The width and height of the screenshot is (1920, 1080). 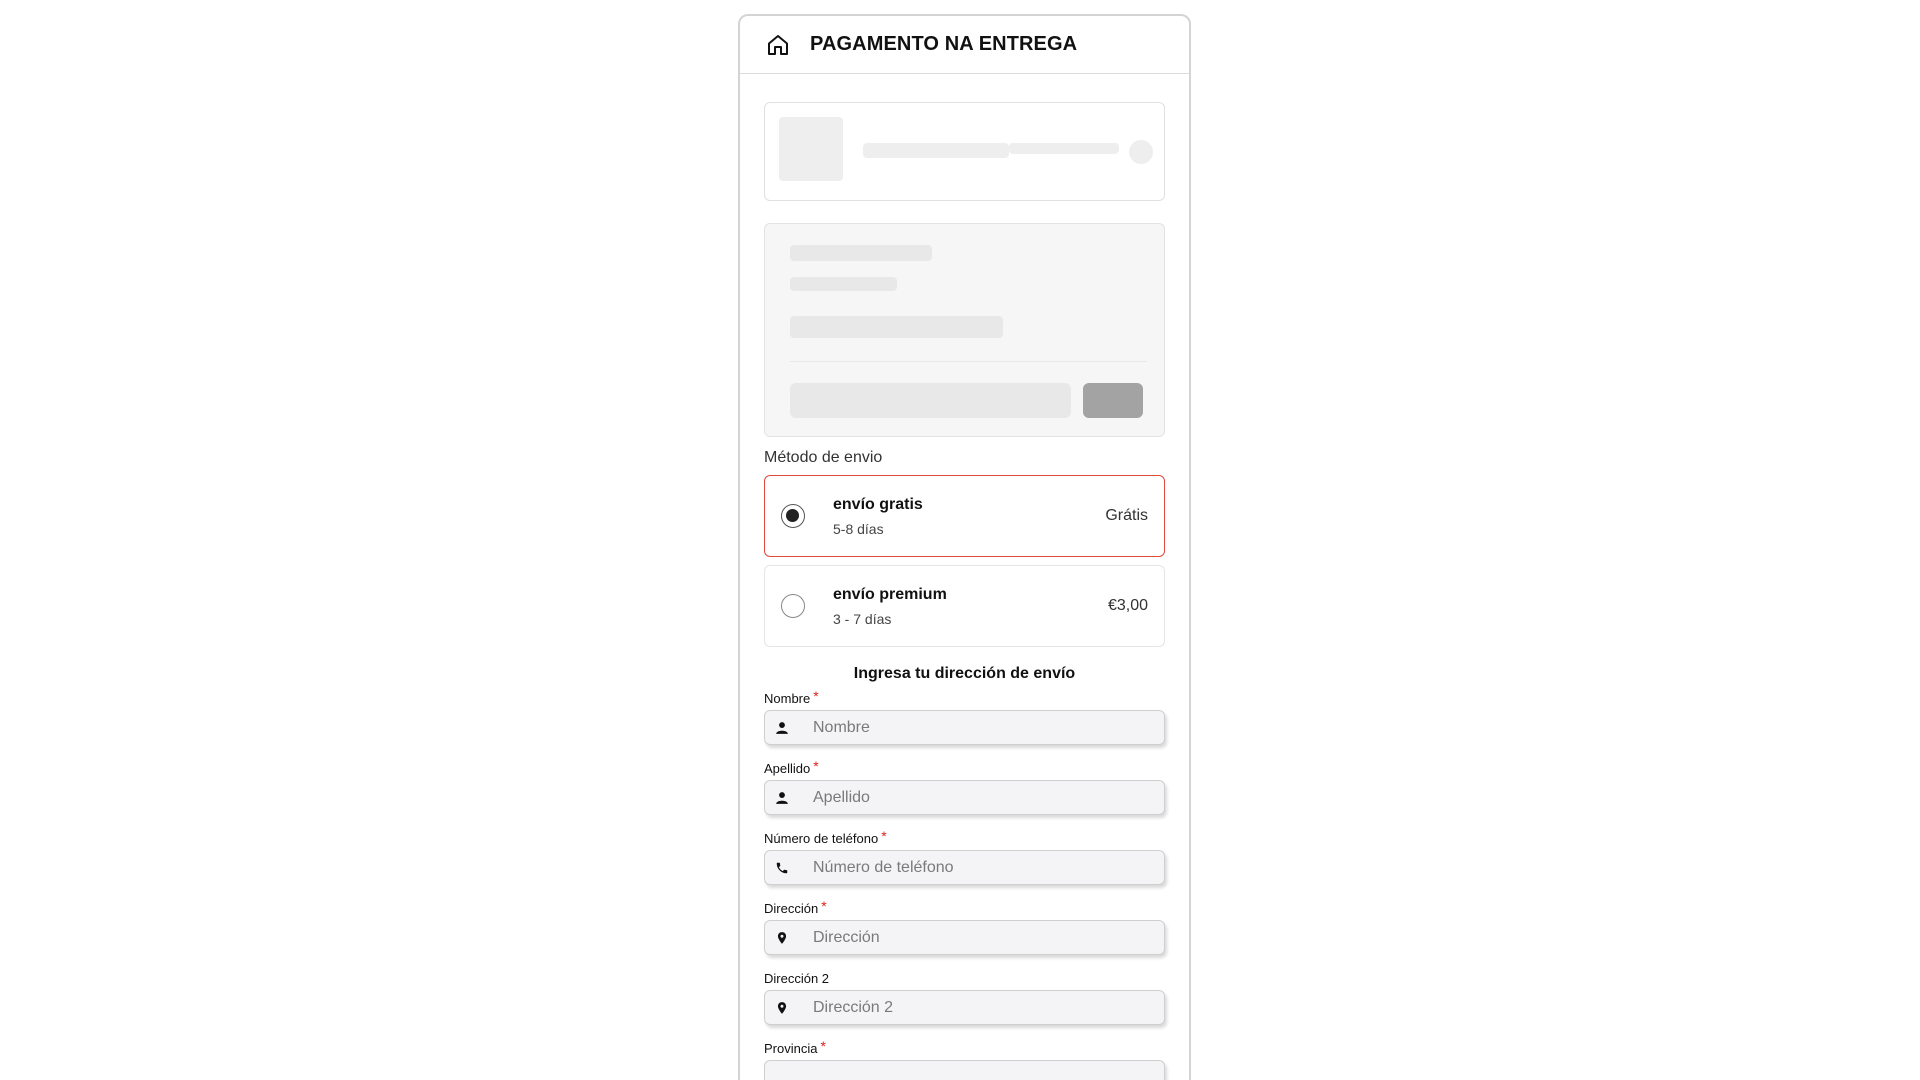 I want to click on field-label: Dirección 2, so click(x=797, y=978).